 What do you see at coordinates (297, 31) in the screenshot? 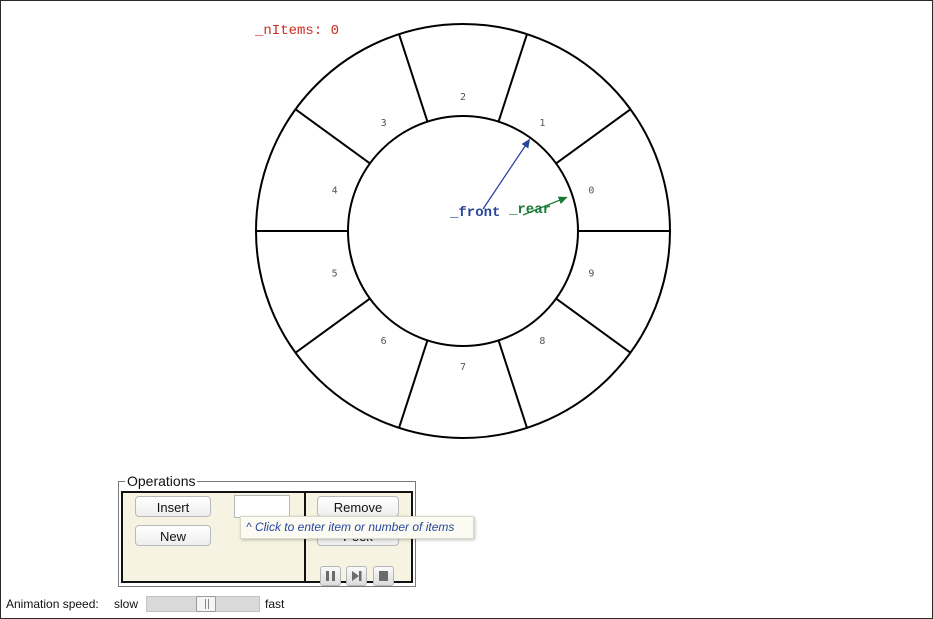
I see `n-items-label: _nItems: 0` at bounding box center [297, 31].